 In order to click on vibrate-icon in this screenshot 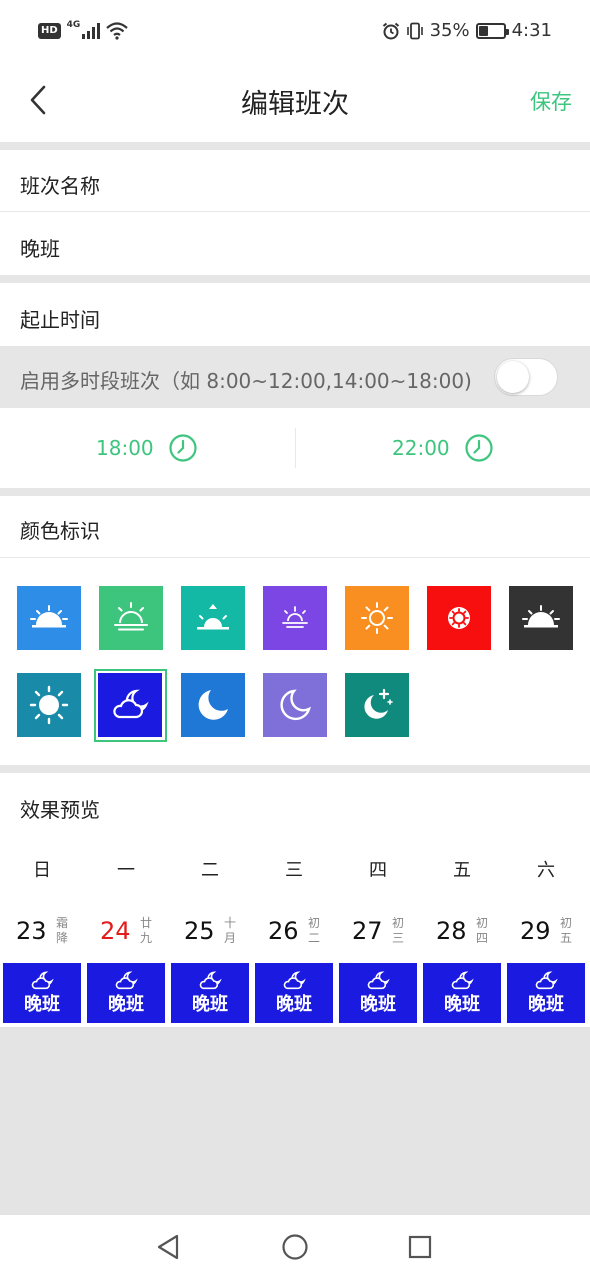, I will do `click(414, 30)`.